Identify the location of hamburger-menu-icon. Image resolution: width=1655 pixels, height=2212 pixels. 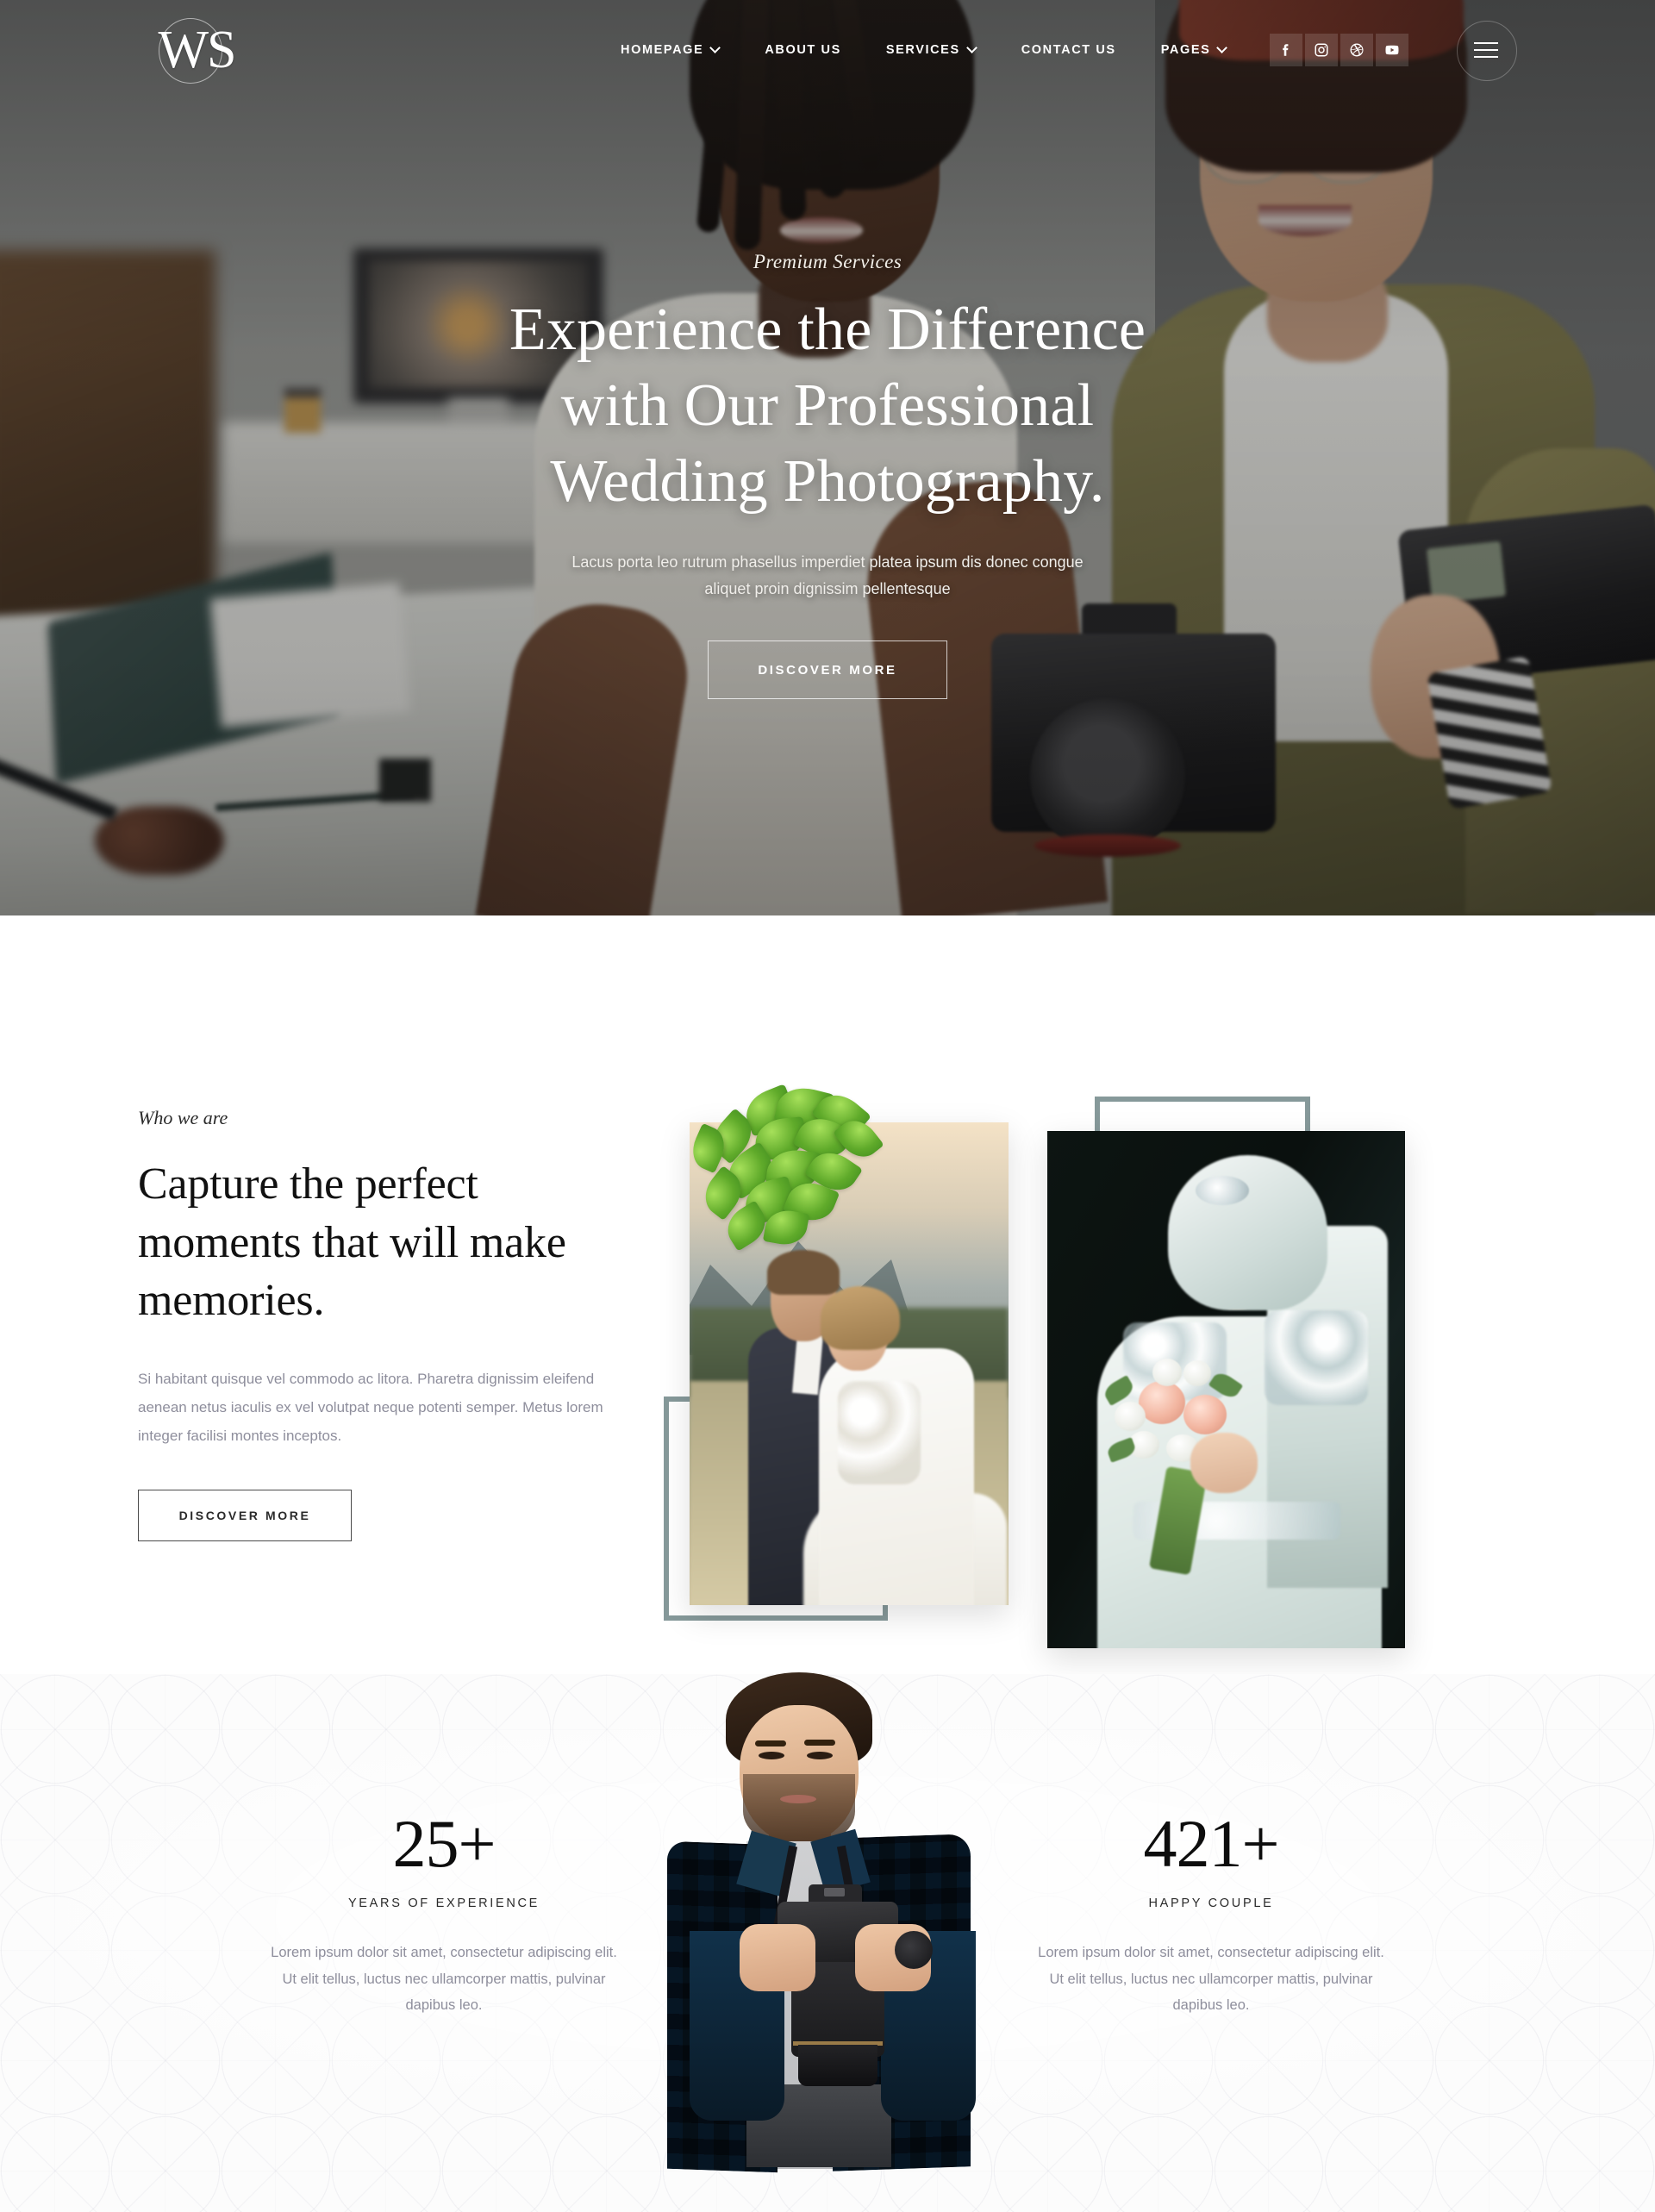
(1487, 50).